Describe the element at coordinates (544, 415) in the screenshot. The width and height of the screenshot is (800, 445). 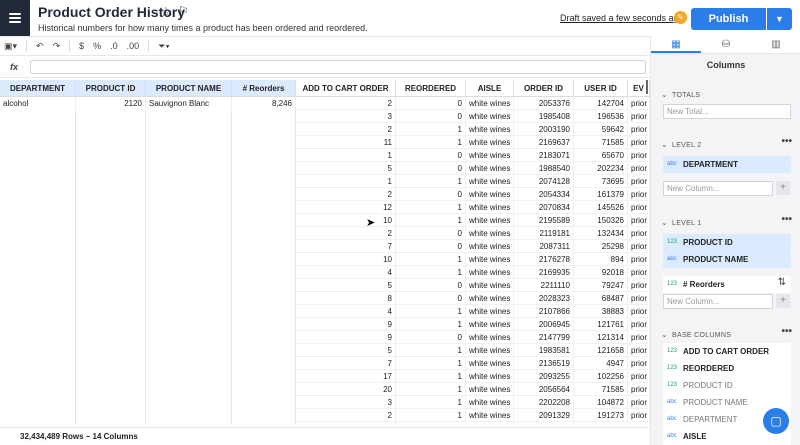
I see `cell-order-id: 2091329` at that location.